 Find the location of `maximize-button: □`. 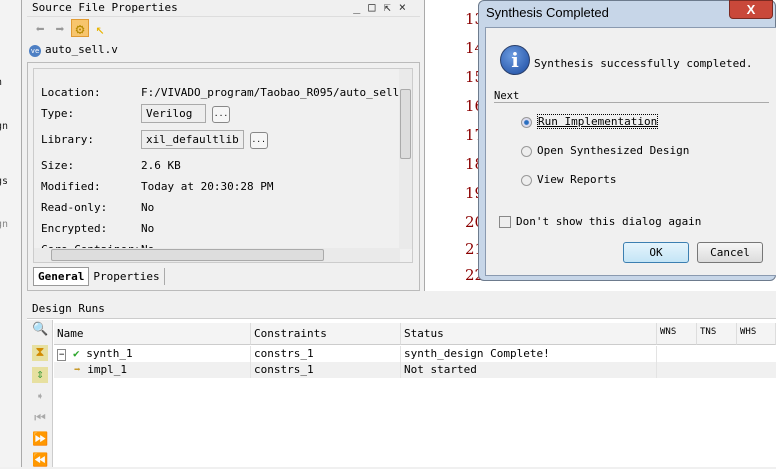

maximize-button: □ is located at coordinates (375, 7).